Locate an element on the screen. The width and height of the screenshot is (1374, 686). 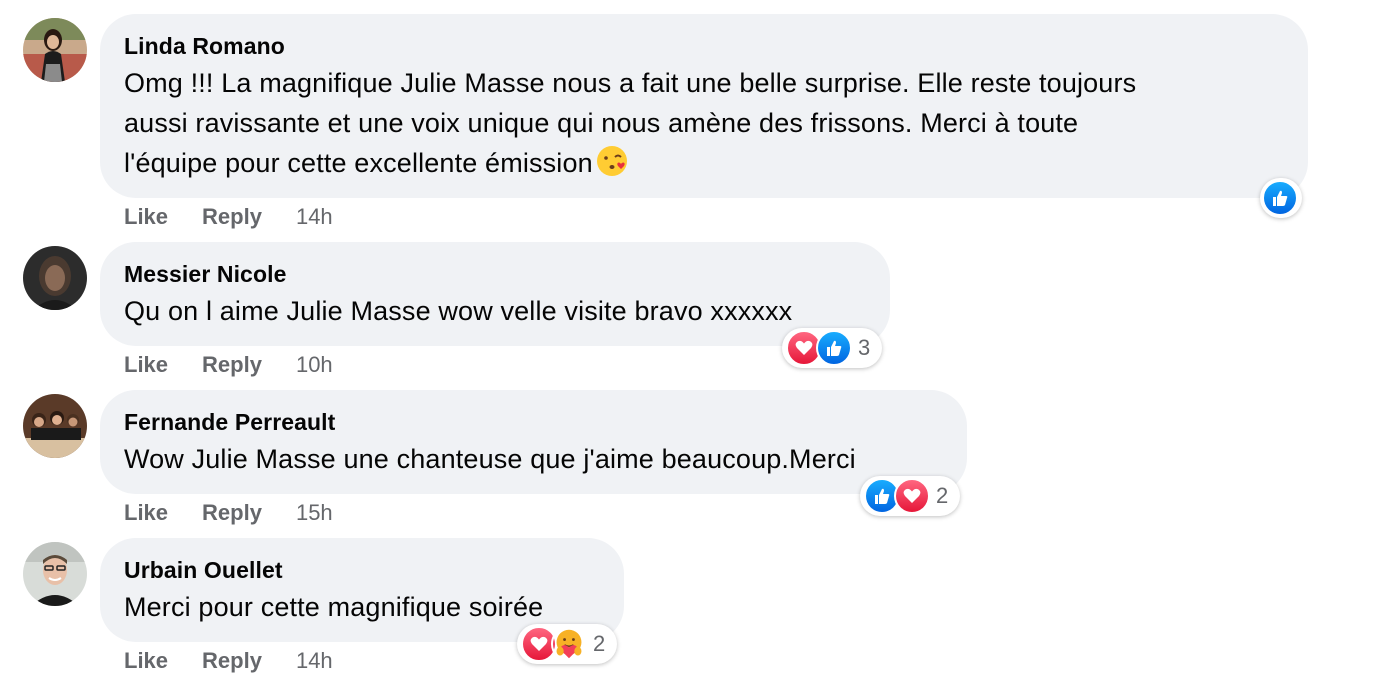
reaction-count: 3 is located at coordinates (864, 347).